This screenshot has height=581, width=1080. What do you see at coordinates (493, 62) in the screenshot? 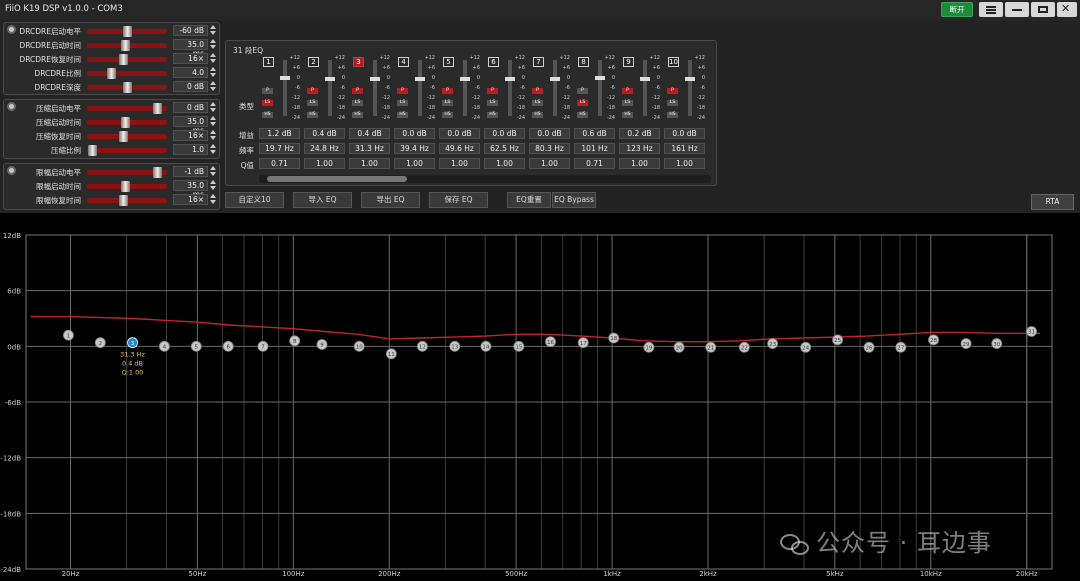
I see `band-number-6: 6` at bounding box center [493, 62].